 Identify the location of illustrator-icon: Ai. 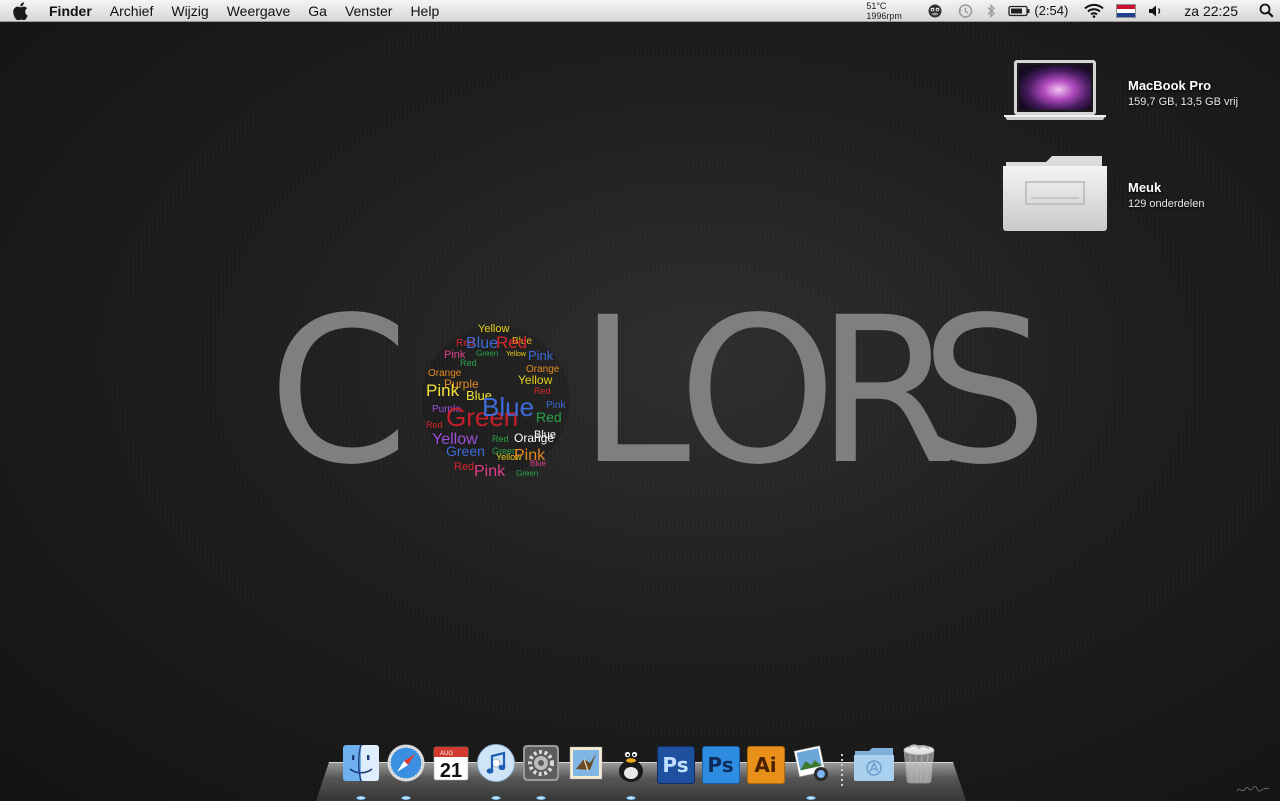
(765, 765).